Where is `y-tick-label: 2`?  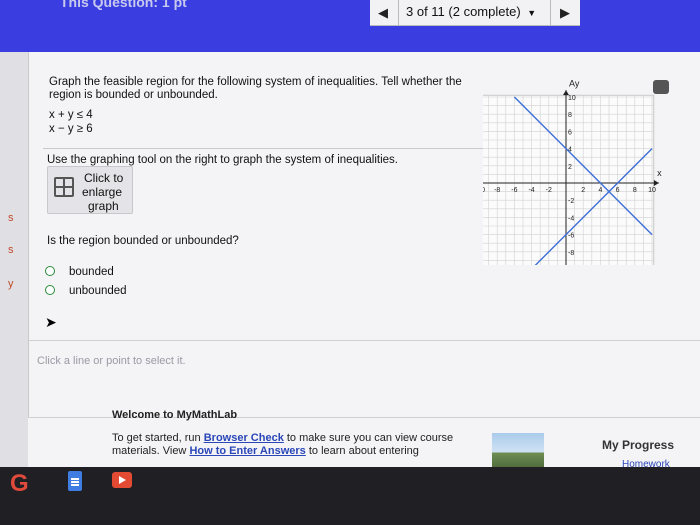
y-tick-label: 2 is located at coordinates (570, 167).